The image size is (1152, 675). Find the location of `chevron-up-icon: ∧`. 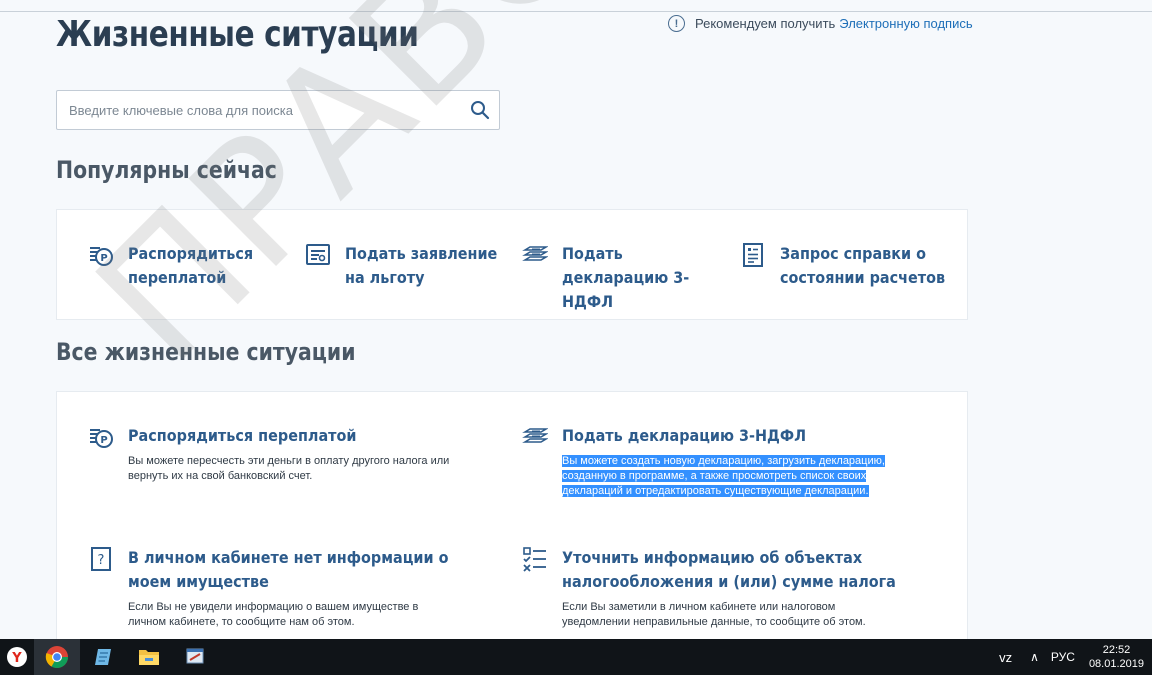

chevron-up-icon: ∧ is located at coordinates (1034, 657).